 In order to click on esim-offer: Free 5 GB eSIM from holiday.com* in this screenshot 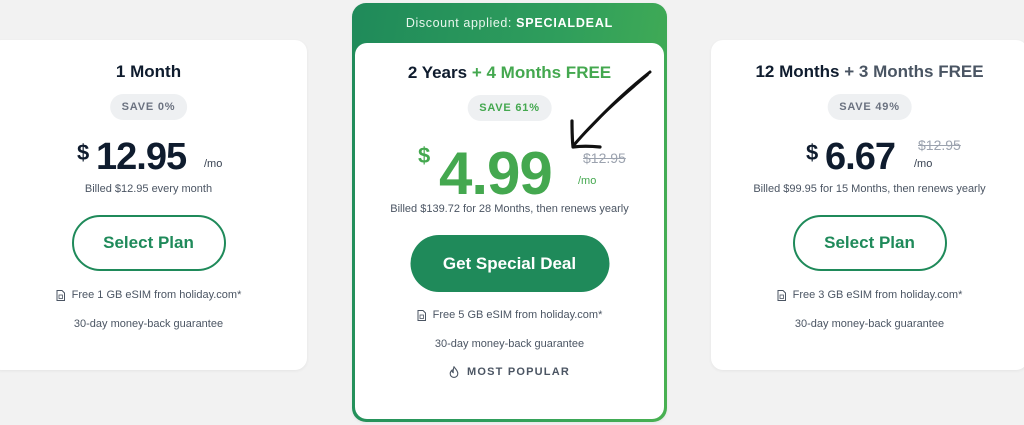, I will do `click(509, 315)`.